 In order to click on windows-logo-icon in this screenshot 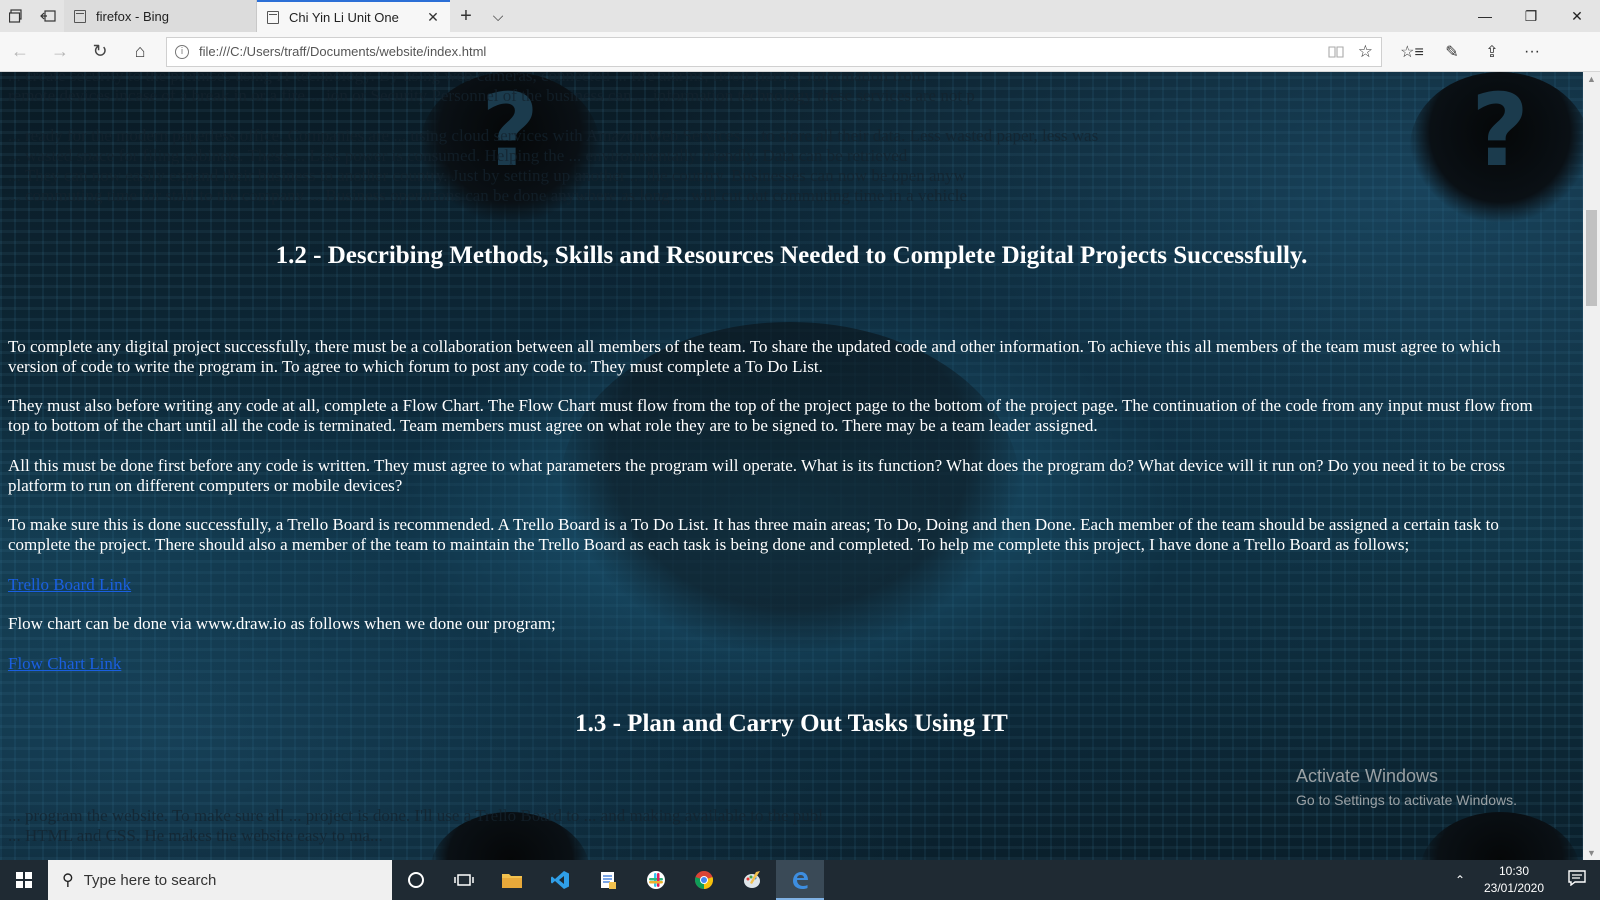, I will do `click(24, 880)`.